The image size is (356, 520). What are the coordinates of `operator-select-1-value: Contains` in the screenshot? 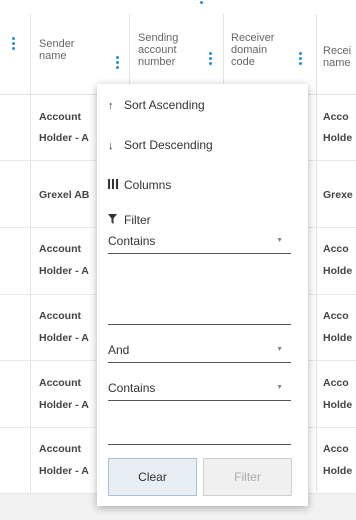 It's located at (132, 241).